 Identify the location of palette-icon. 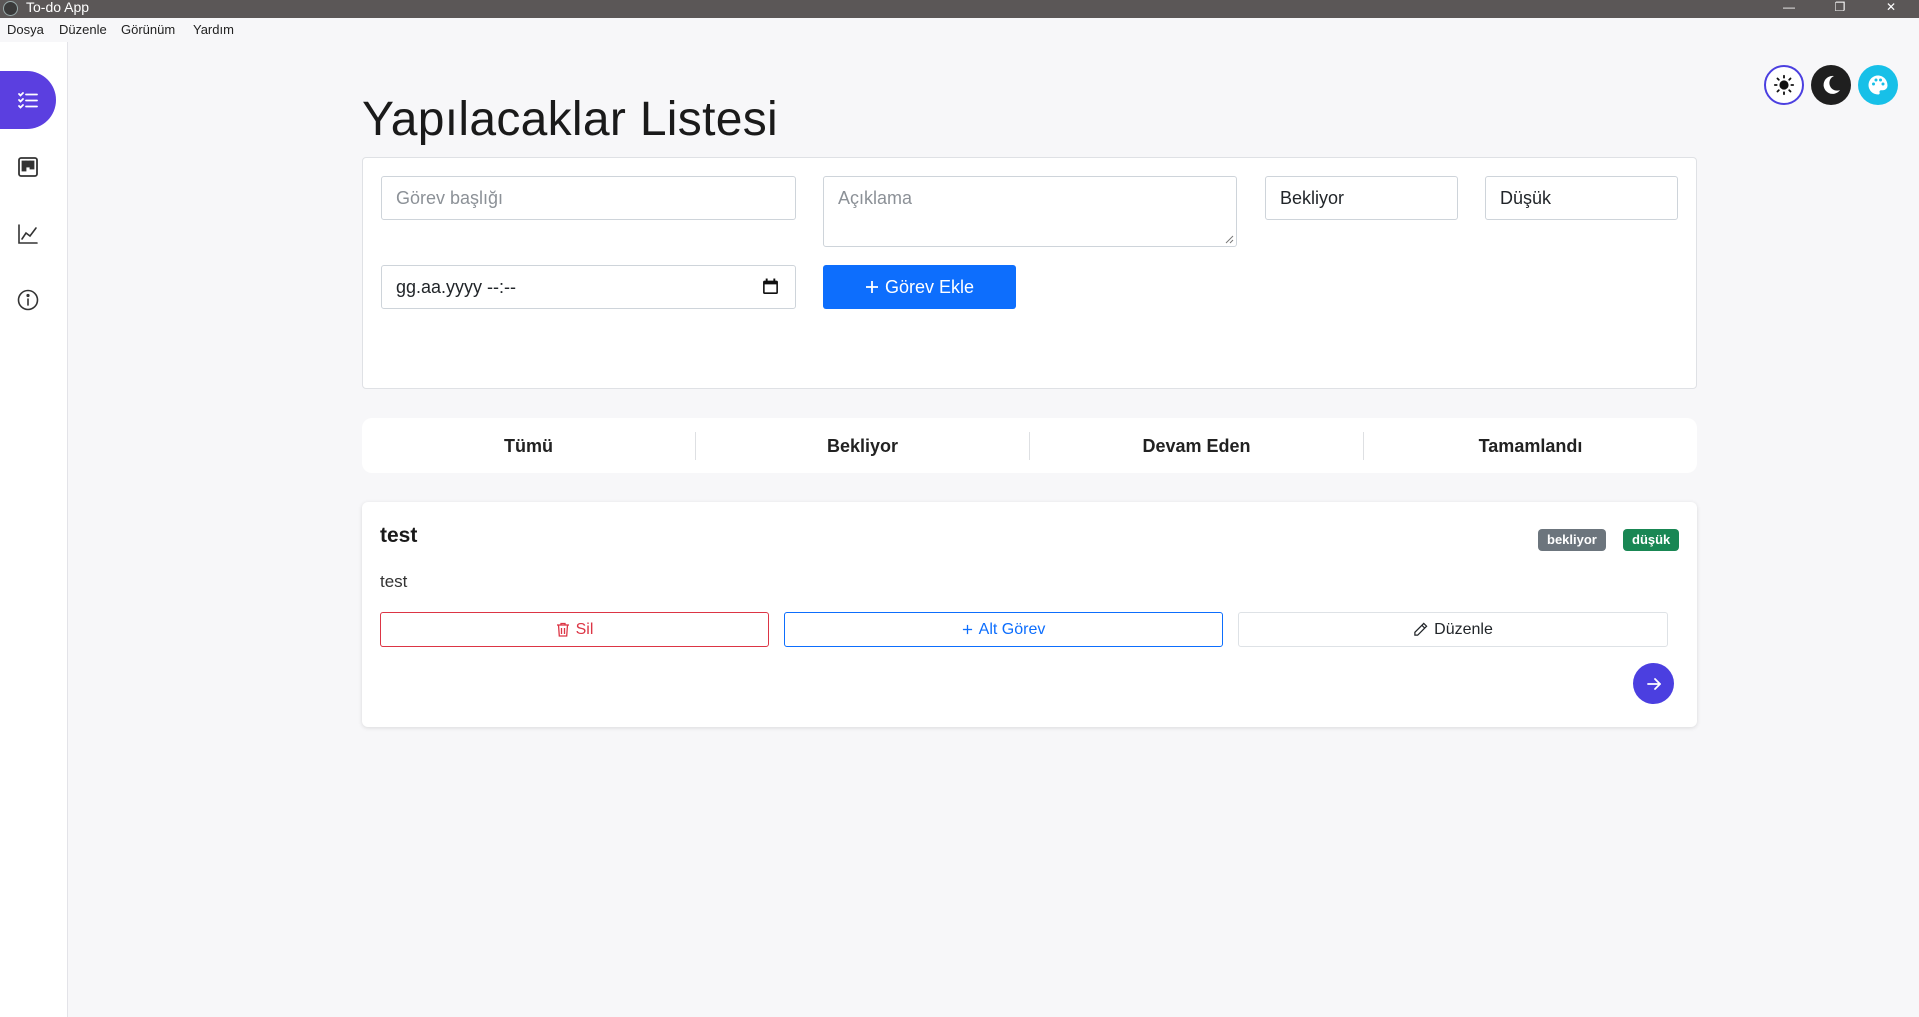
(1878, 85).